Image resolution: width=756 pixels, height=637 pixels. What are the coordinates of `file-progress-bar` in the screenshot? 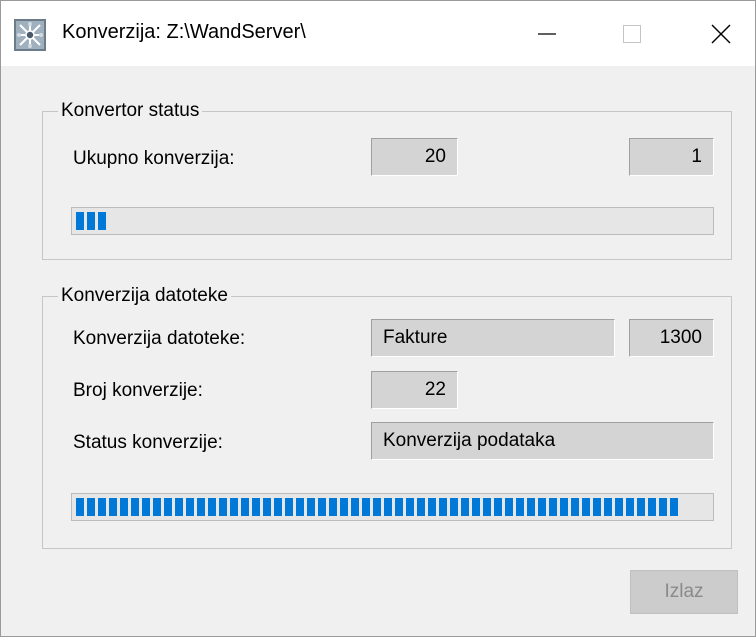 It's located at (392, 507).